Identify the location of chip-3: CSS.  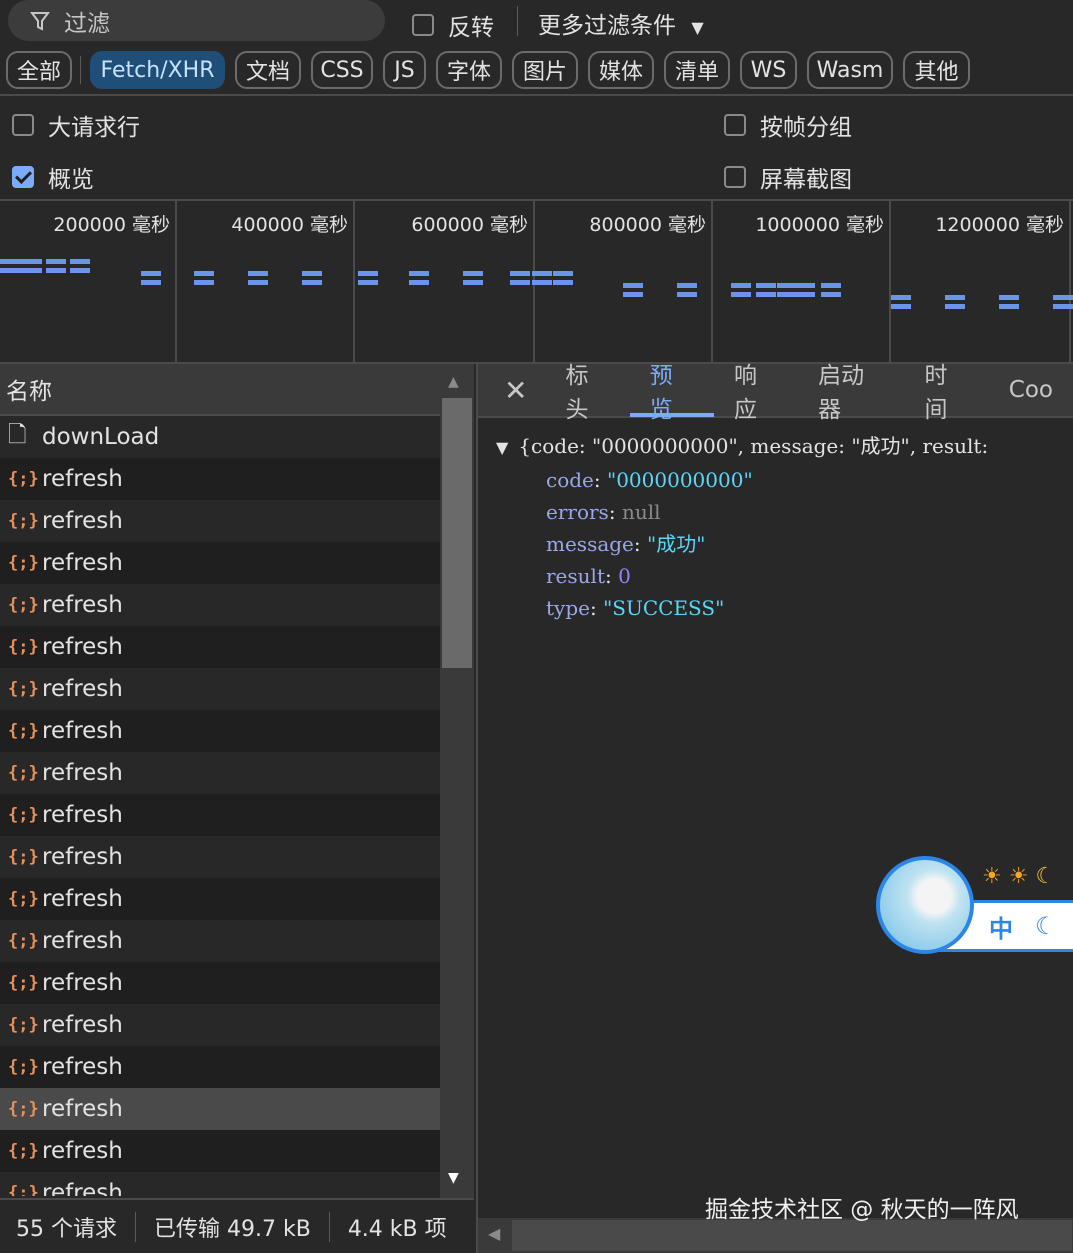
(342, 70).